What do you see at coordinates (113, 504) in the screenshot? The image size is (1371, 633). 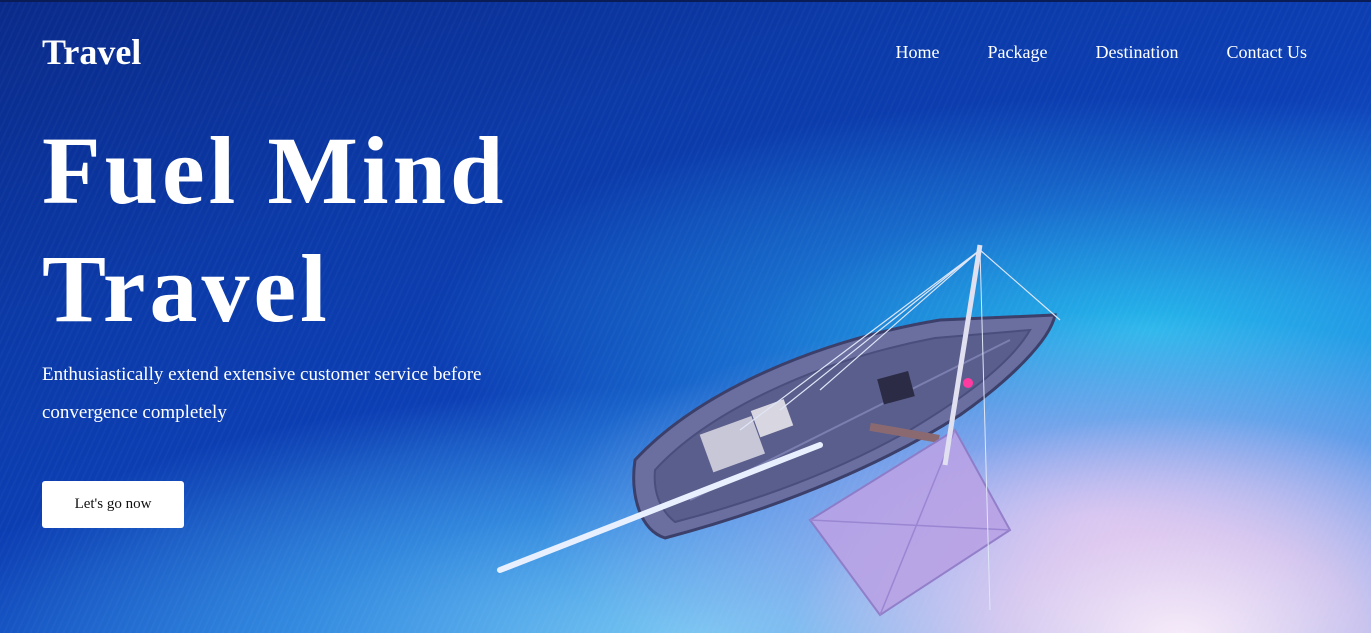 I see `lets-go-now-button: Let's go now` at bounding box center [113, 504].